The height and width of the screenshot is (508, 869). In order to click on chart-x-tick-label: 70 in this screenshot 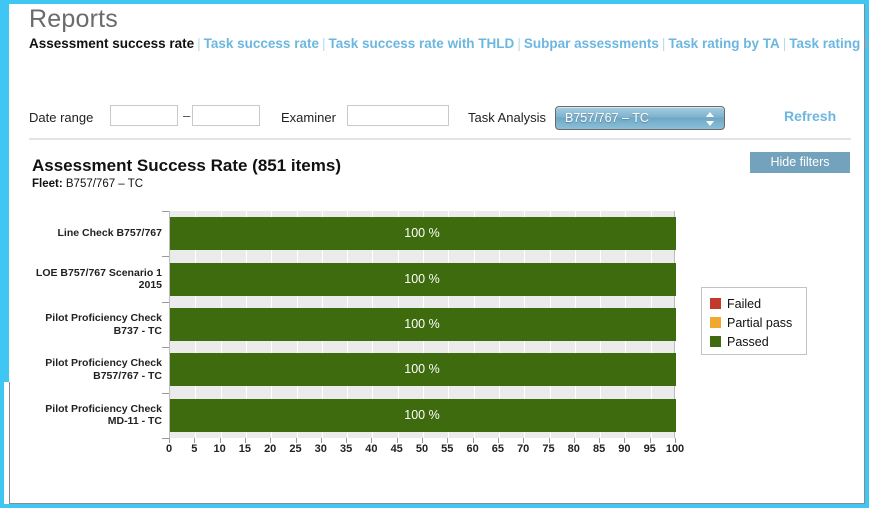, I will do `click(523, 449)`.